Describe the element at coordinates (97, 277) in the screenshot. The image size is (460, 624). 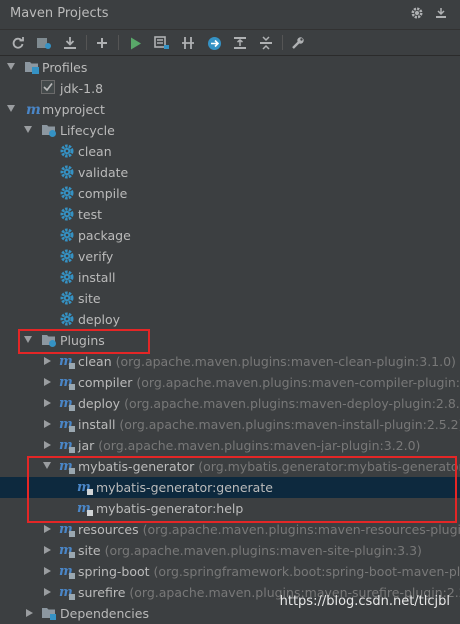
I see `goal-label: install` at that location.